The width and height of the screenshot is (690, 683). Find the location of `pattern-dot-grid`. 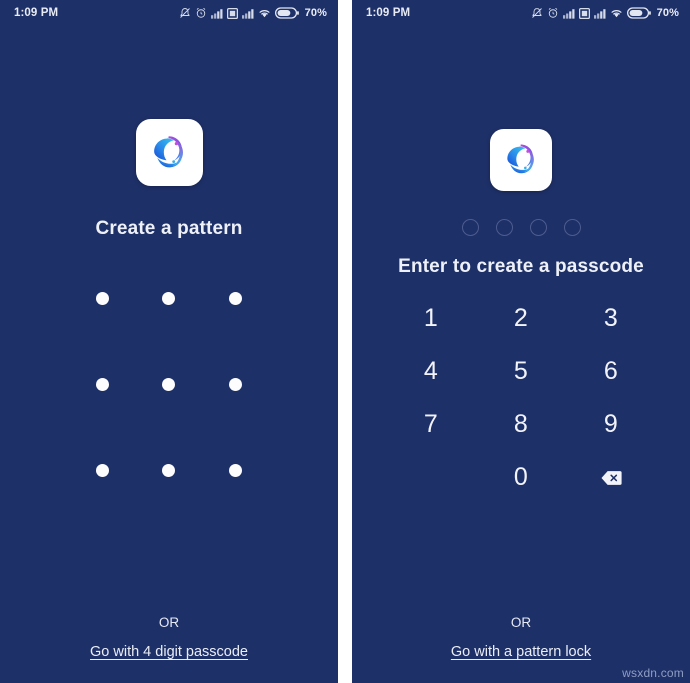

pattern-dot-grid is located at coordinates (169, 384).